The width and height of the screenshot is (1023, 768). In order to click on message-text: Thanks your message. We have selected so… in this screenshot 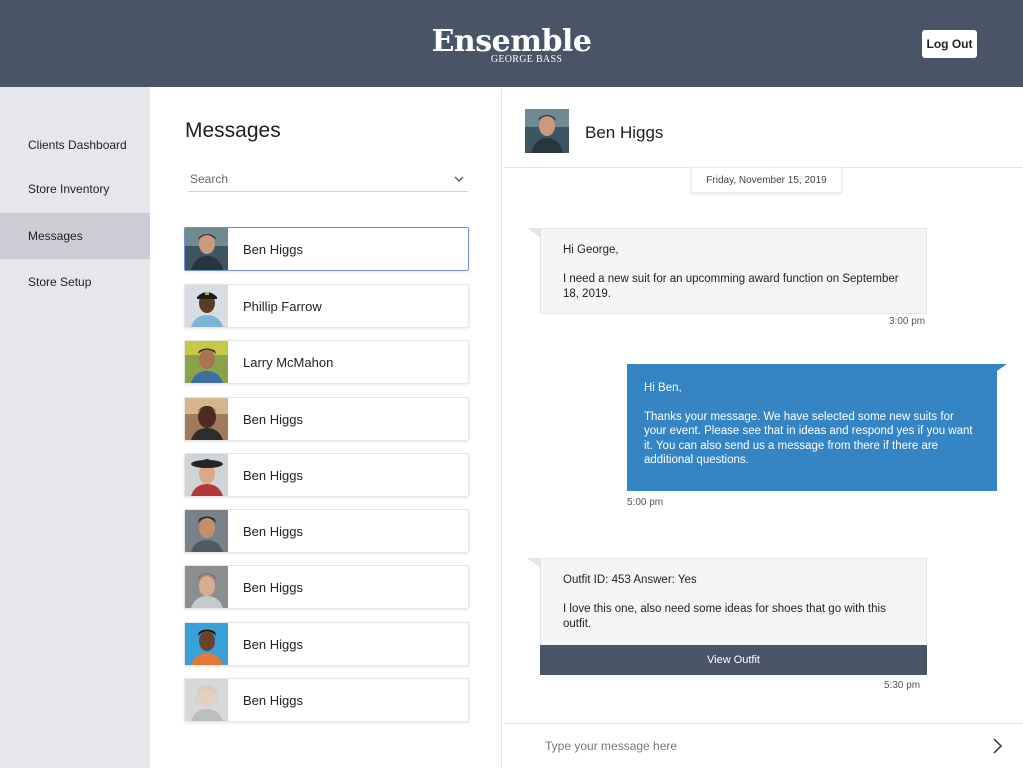, I will do `click(808, 438)`.